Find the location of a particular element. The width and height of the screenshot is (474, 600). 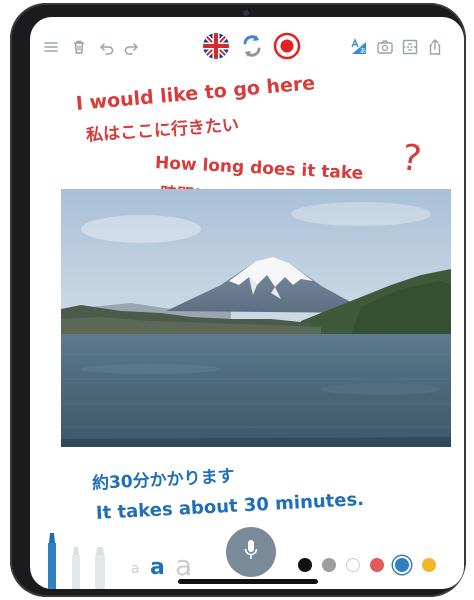

color-blue-selected is located at coordinates (402, 565).